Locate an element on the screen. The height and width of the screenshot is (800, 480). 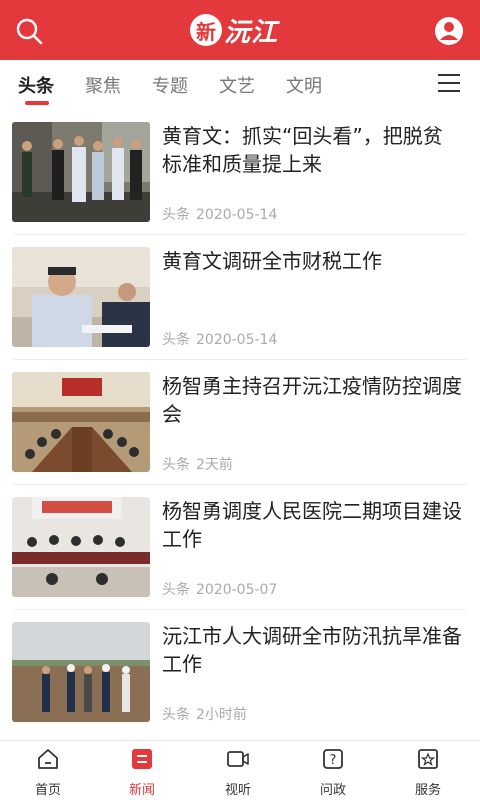
logo-badge: 新 is located at coordinates (206, 30).